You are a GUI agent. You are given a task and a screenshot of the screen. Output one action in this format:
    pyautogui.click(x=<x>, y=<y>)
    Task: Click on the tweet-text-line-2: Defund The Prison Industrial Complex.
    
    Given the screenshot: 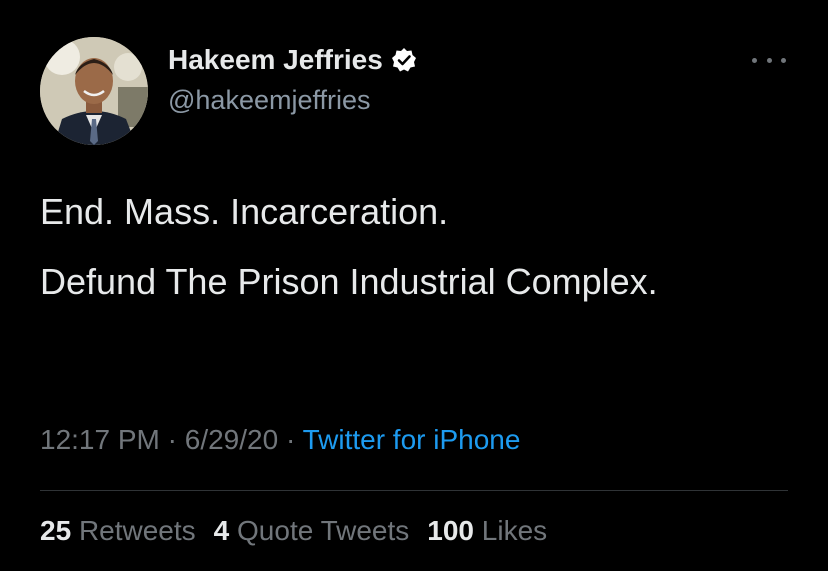 What is the action you would take?
    pyautogui.click(x=349, y=281)
    